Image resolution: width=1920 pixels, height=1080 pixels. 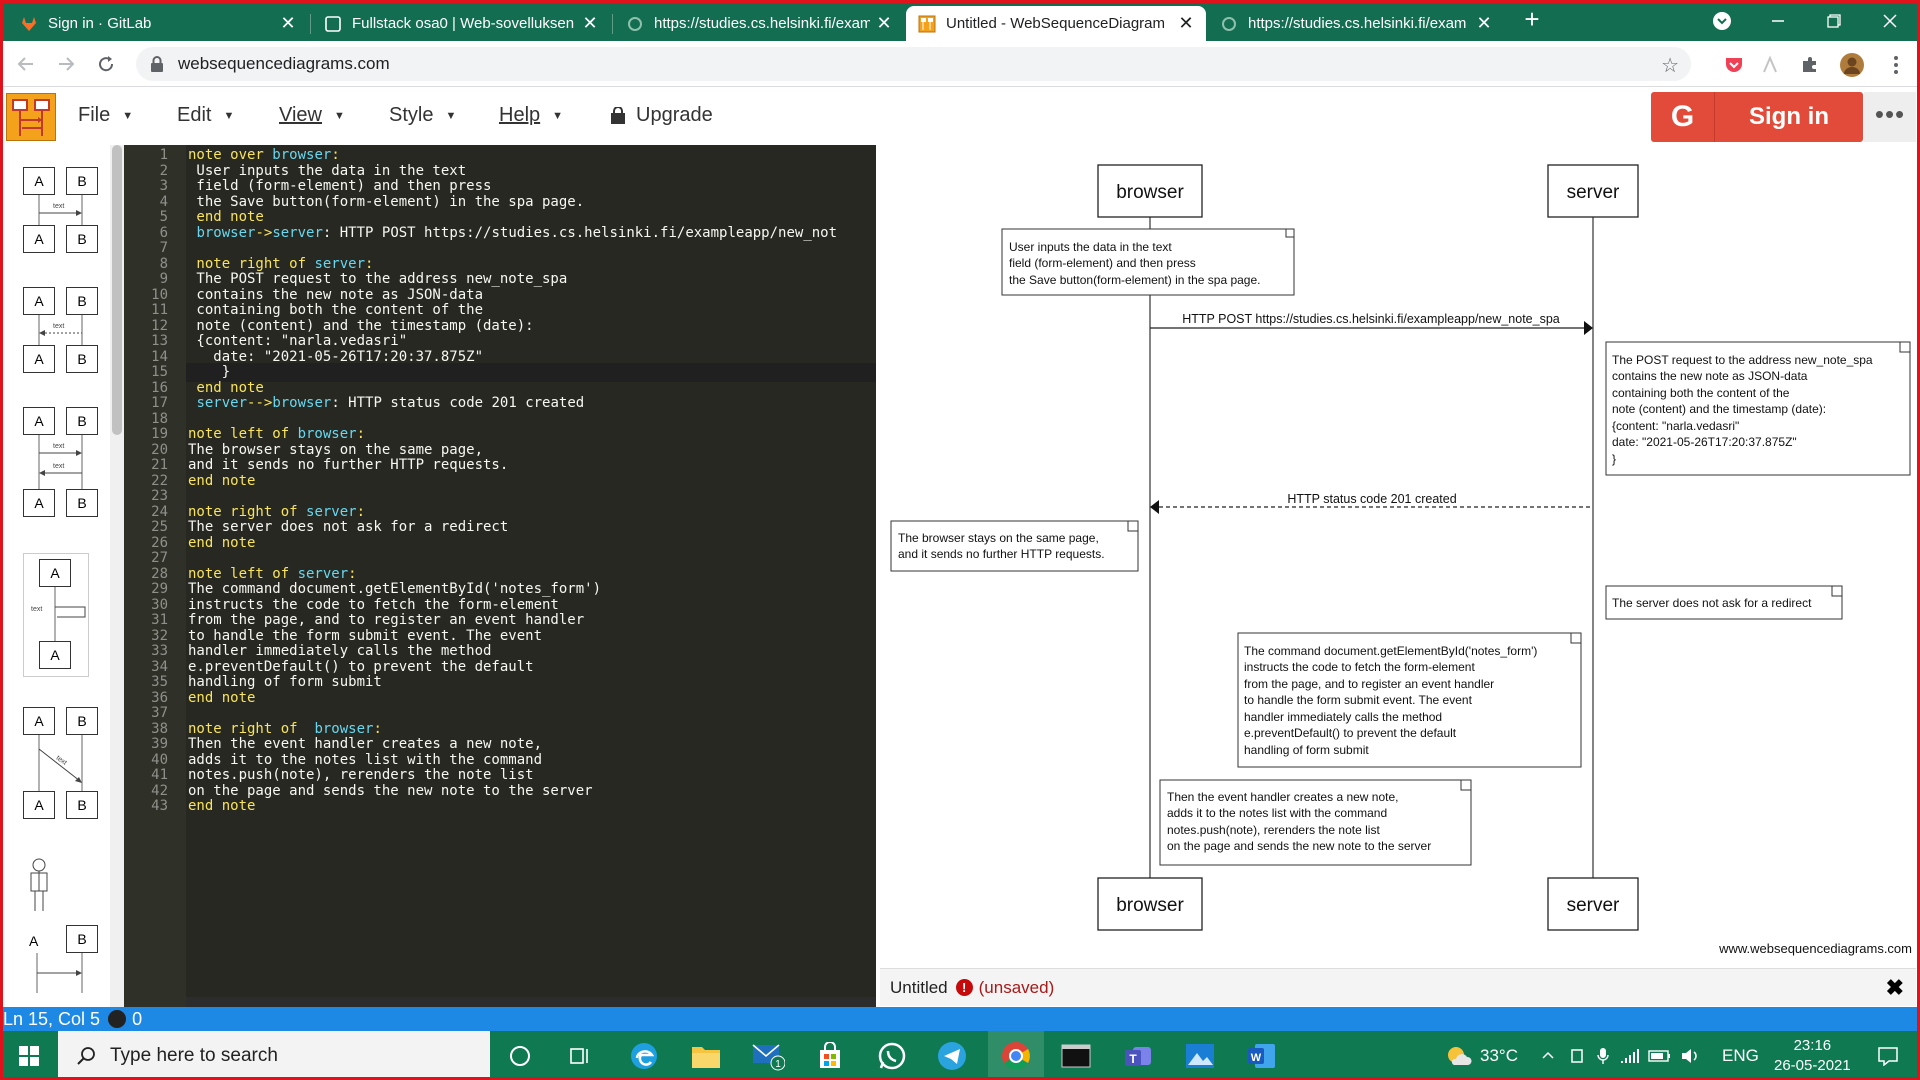 What do you see at coordinates (1812, 1055) in the screenshot?
I see `clock: 23:16 26-05-2021` at bounding box center [1812, 1055].